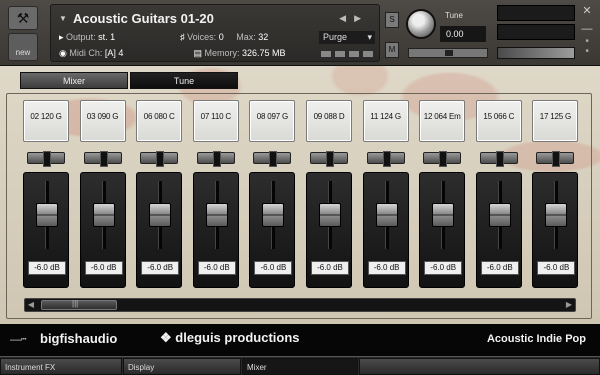 This screenshot has width=600, height=375. I want to click on aux-toggle-icon: ■, so click(587, 41).